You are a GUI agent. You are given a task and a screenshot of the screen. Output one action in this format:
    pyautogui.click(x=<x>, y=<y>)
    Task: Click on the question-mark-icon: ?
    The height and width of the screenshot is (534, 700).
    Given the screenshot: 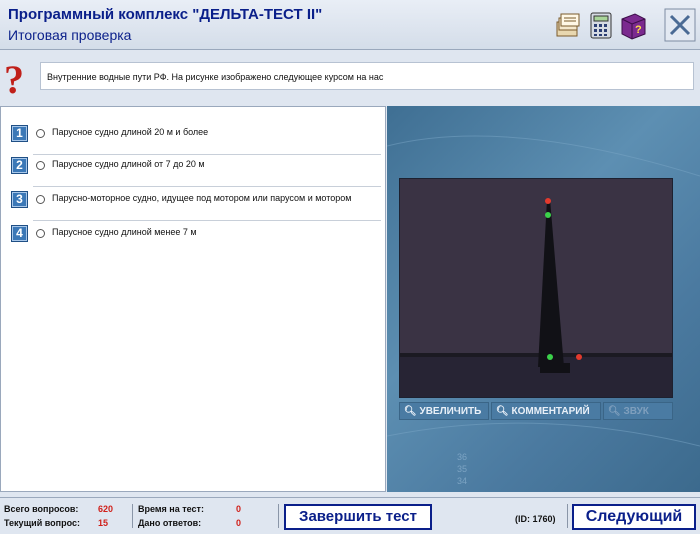 What is the action you would take?
    pyautogui.click(x=14, y=78)
    